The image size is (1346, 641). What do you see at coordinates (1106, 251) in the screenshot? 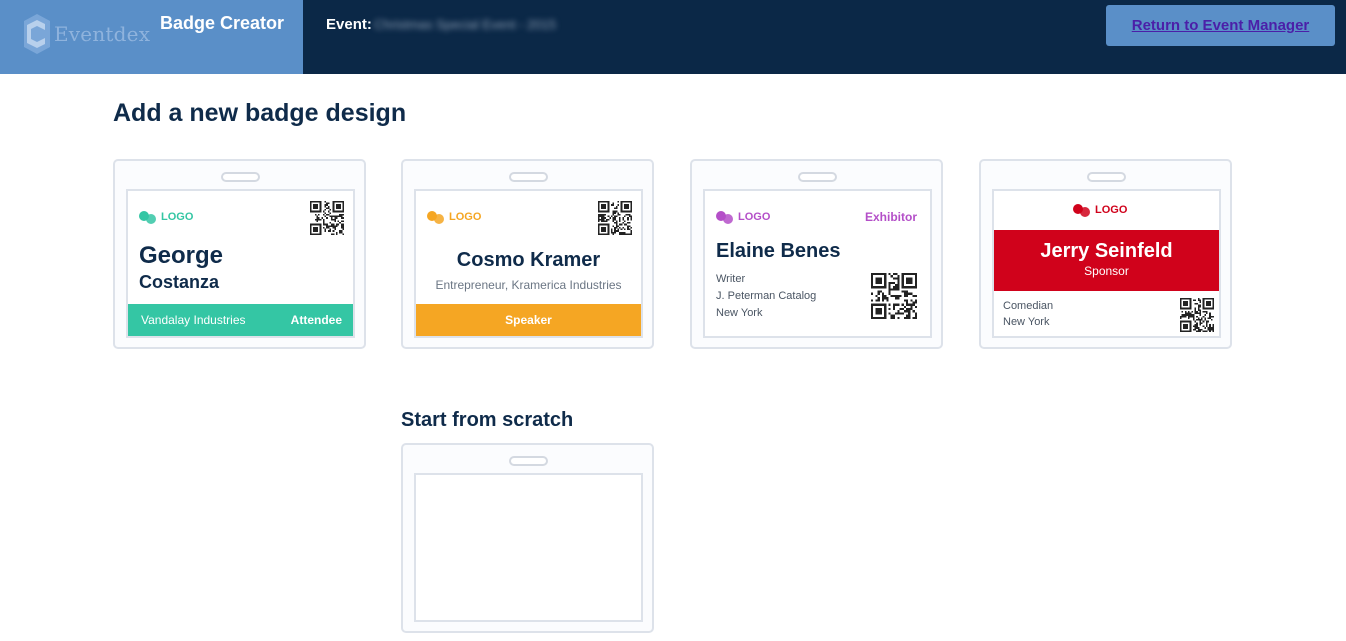
I see `badge-name: Jerry Seinfeld` at bounding box center [1106, 251].